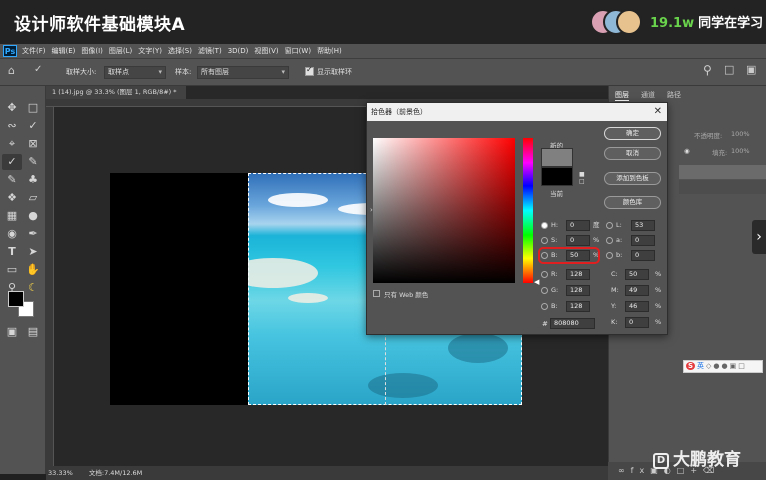 The image size is (766, 480). I want to click on new-color-swatch, so click(557, 157).